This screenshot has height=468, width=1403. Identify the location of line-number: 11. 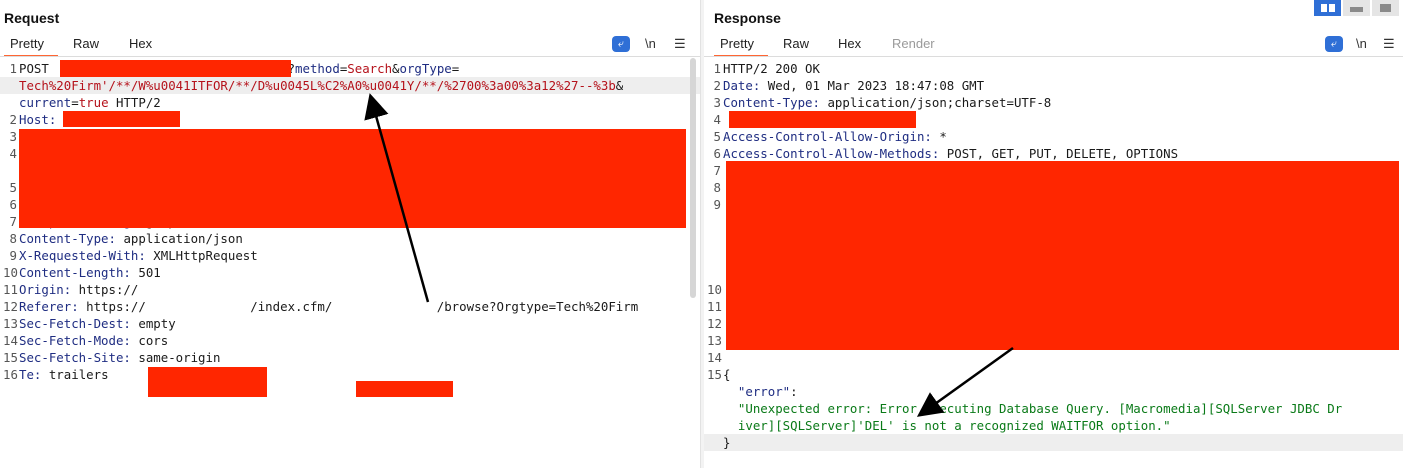
(10, 289).